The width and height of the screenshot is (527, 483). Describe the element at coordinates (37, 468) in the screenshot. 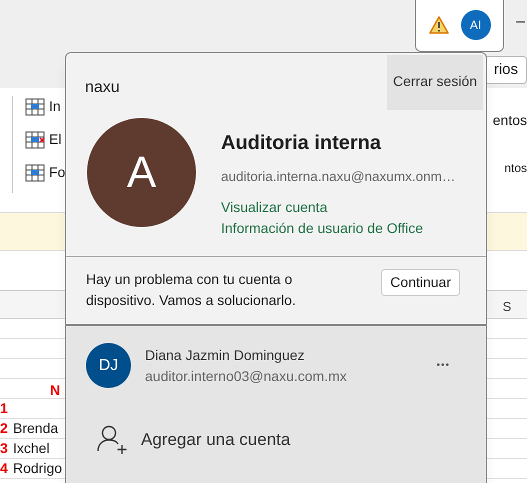

I see `table-cell-text: Rodrigo` at that location.